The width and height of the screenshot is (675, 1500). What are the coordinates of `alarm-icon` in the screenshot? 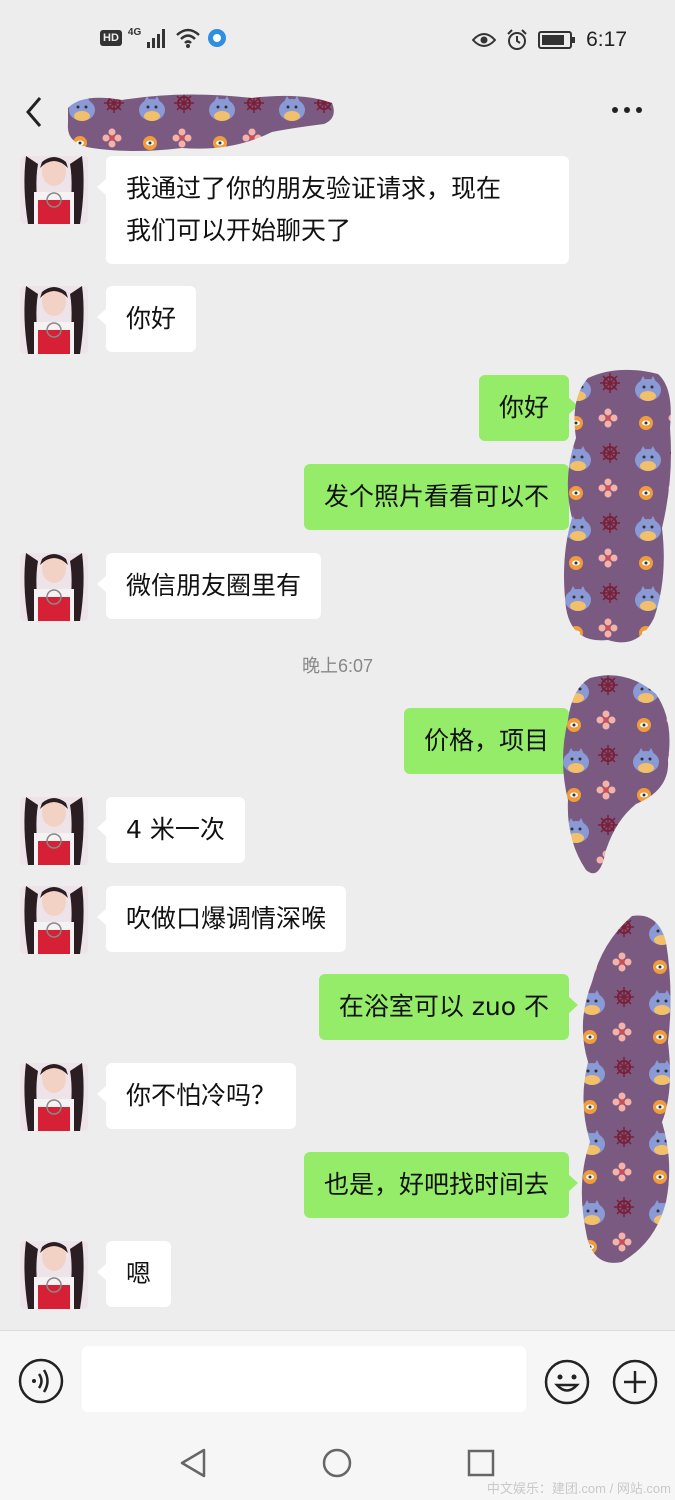 It's located at (517, 39).